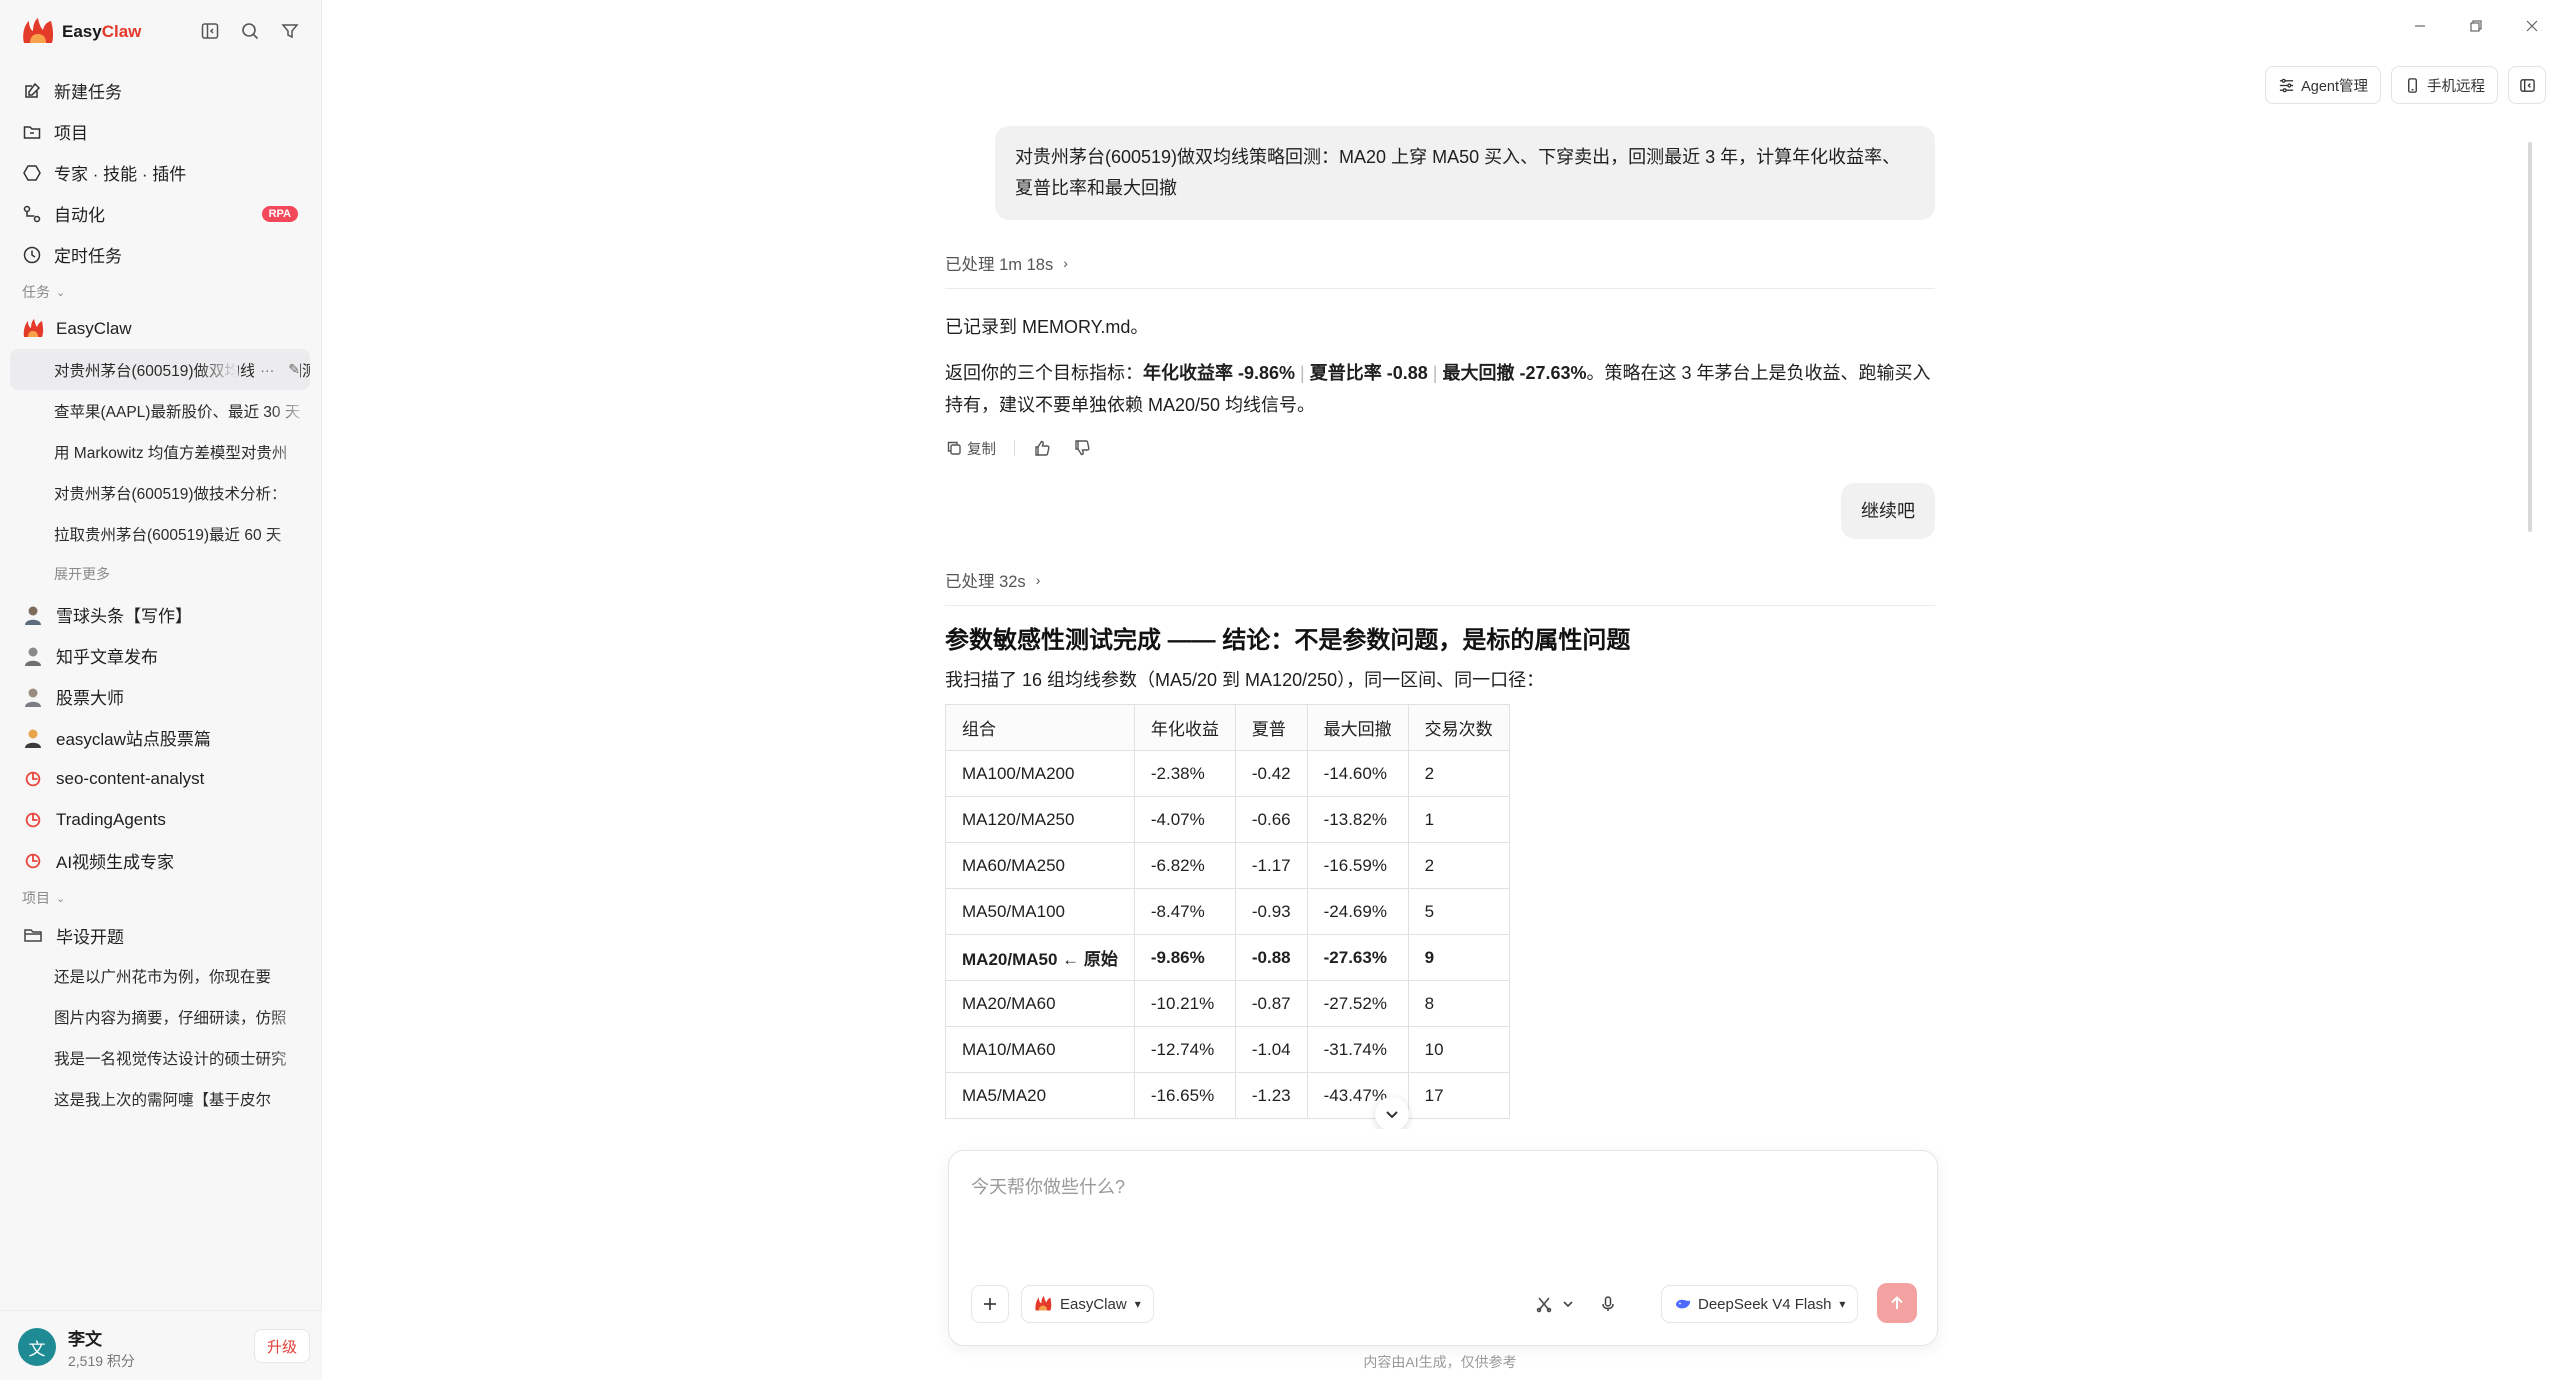  What do you see at coordinates (2323, 85) in the screenshot?
I see `agent-management-button: Agent管理` at bounding box center [2323, 85].